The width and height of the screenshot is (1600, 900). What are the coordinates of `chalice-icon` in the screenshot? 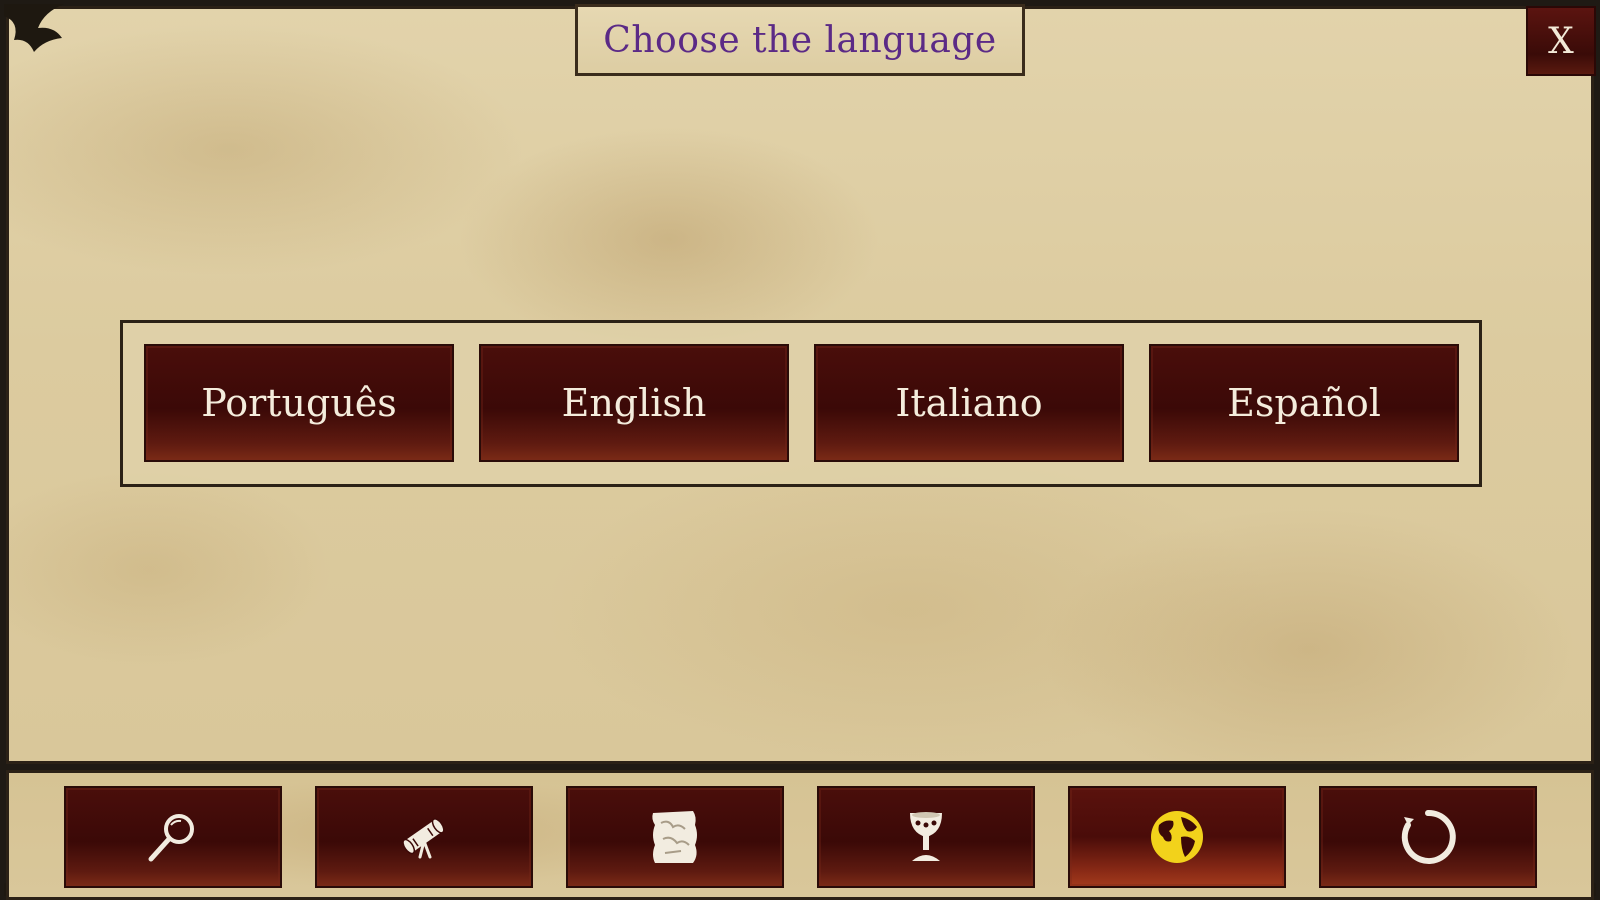 It's located at (926, 836).